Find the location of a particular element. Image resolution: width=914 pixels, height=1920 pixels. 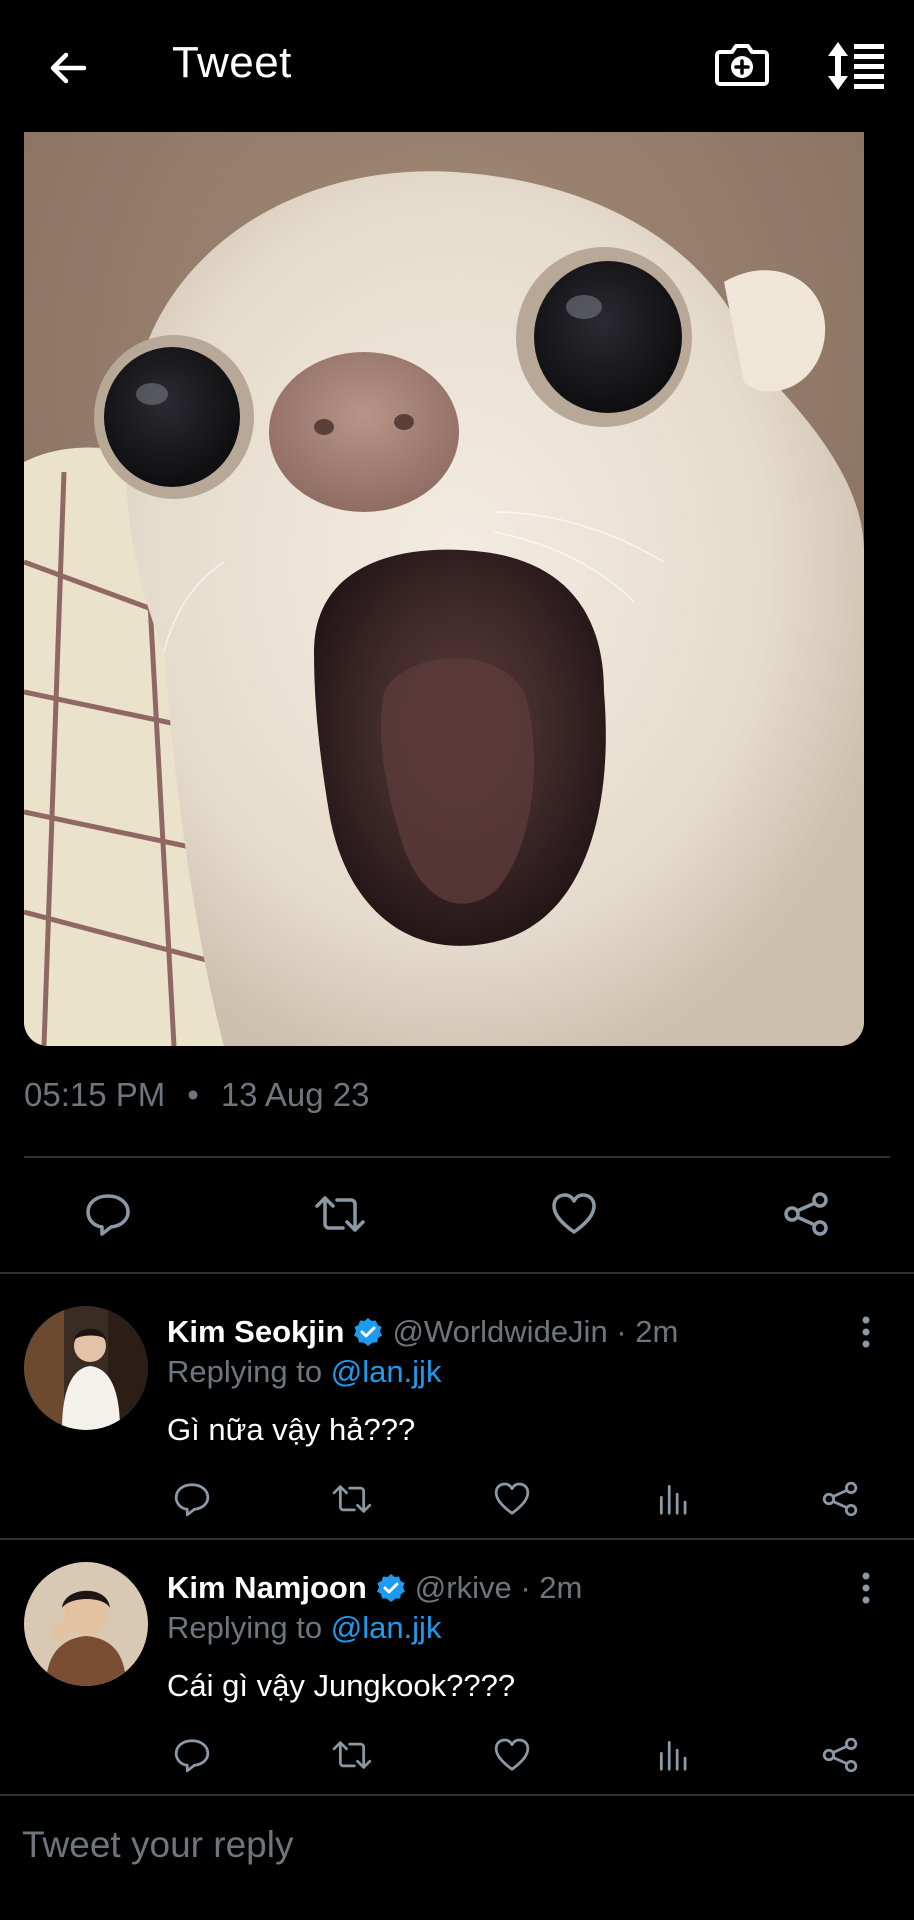

reply-text: Cái gì vậy Jungkook???? is located at coordinates (341, 1685).